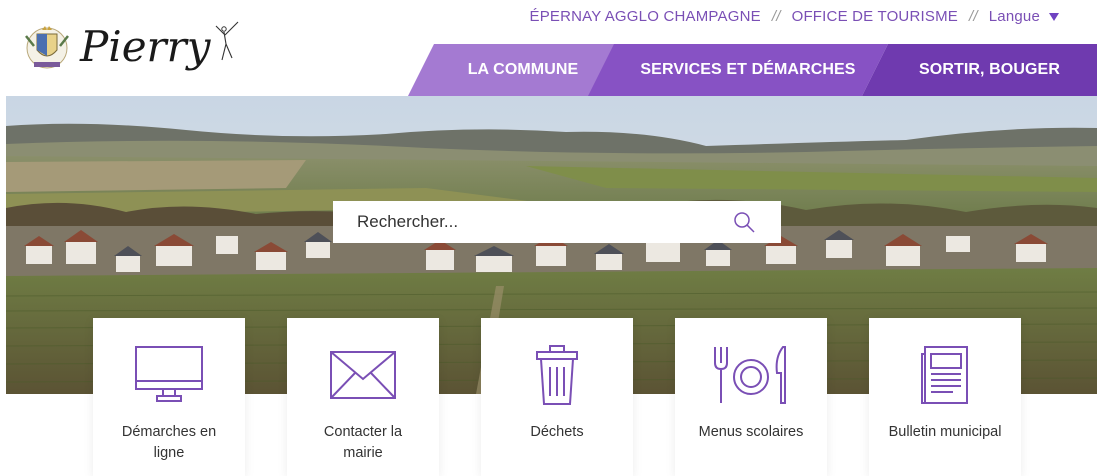 The image size is (1097, 476). I want to click on language-selector: Langue, so click(1024, 16).